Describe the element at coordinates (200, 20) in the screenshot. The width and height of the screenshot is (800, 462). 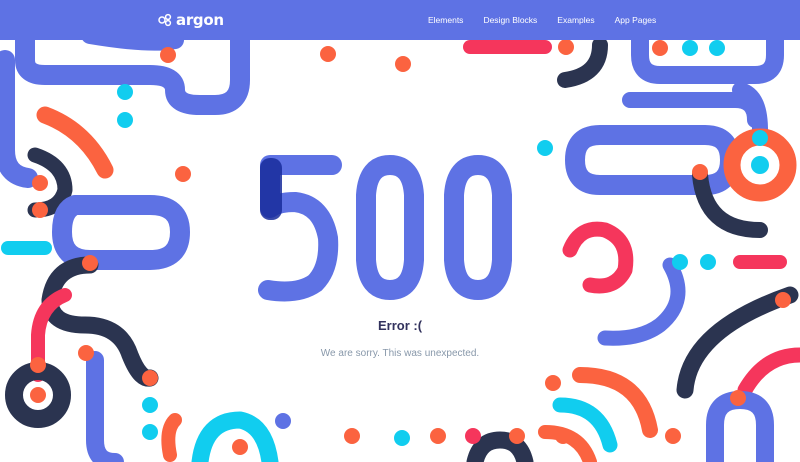
I see `brand-name: argon` at that location.